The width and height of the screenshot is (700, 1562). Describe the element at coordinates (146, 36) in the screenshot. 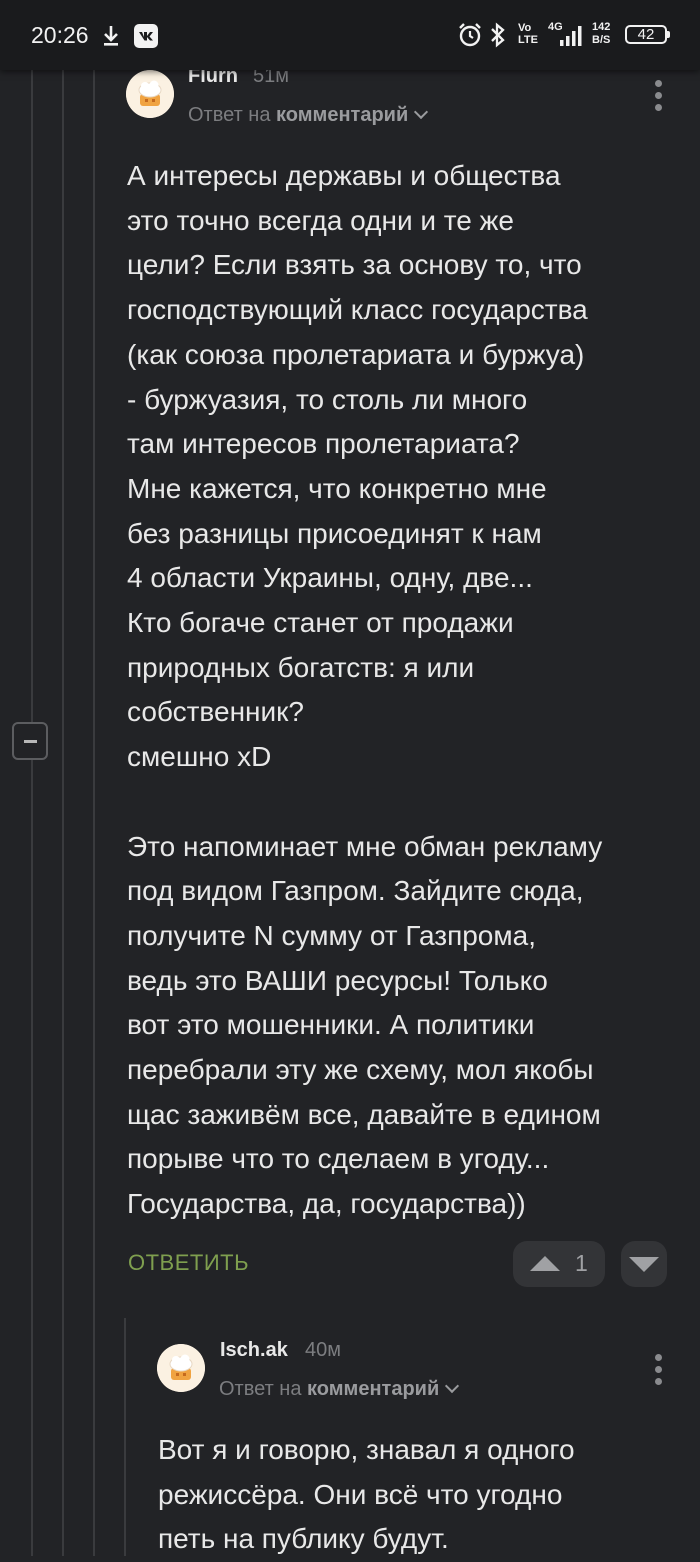

I see `vk-icon` at that location.